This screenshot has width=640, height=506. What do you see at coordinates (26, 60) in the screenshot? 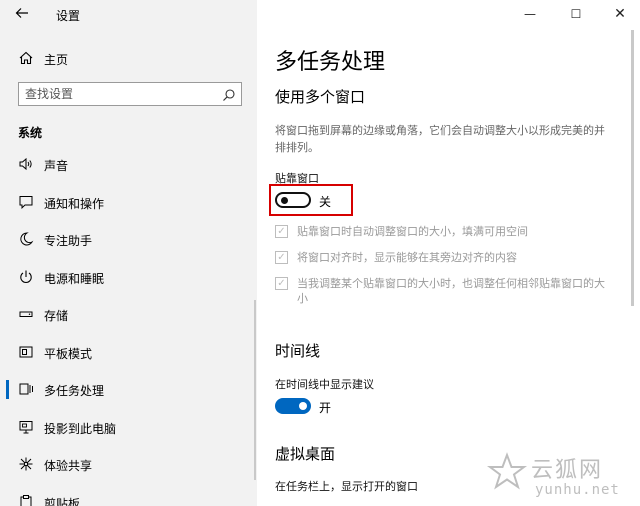
I see `home-icon` at bounding box center [26, 60].